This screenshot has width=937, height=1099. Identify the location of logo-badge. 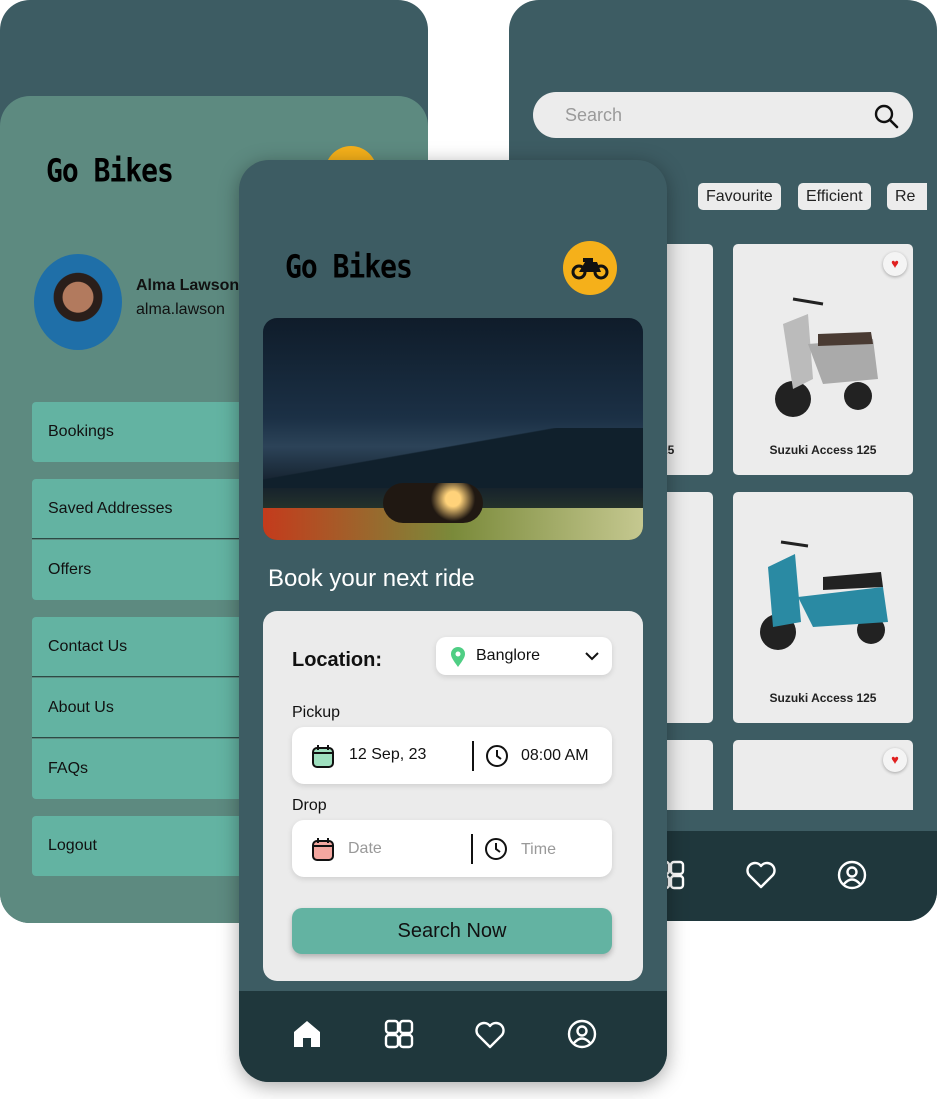
(590, 268).